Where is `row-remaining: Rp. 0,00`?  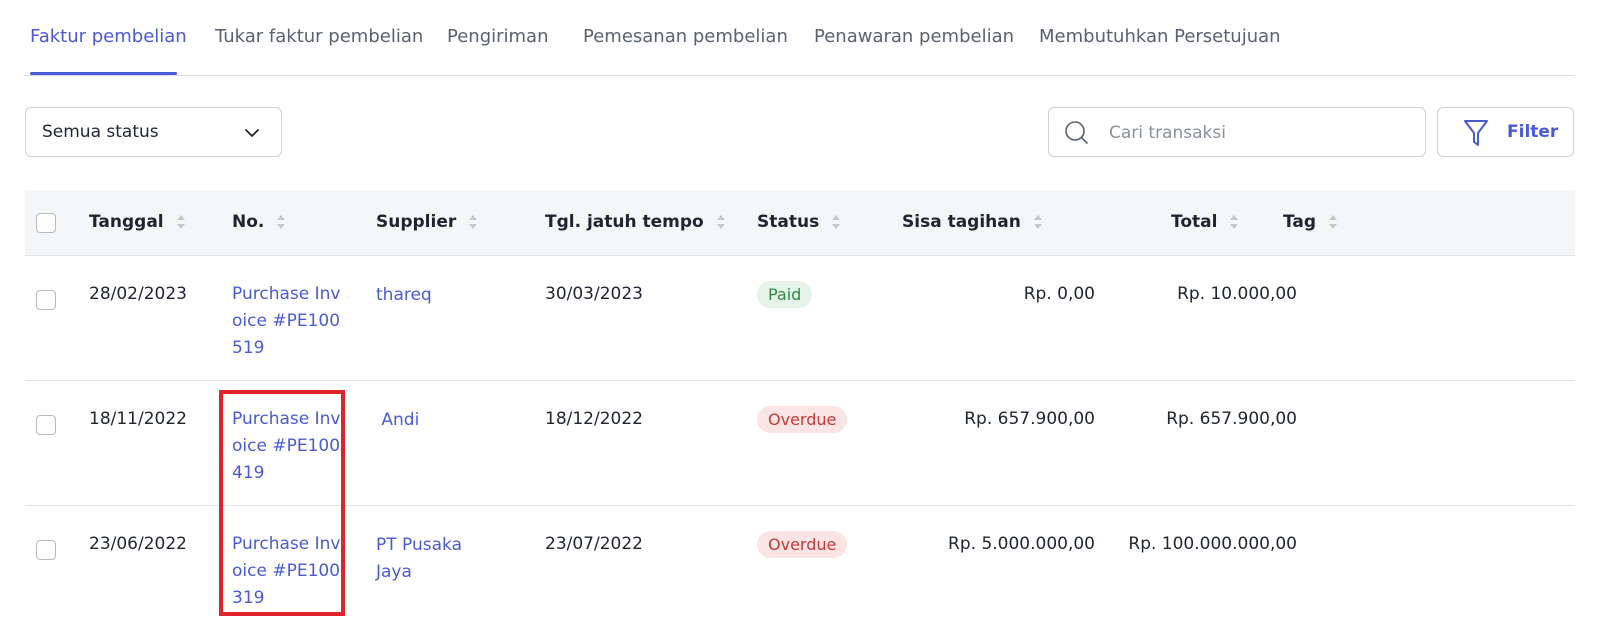 row-remaining: Rp. 0,00 is located at coordinates (1059, 294).